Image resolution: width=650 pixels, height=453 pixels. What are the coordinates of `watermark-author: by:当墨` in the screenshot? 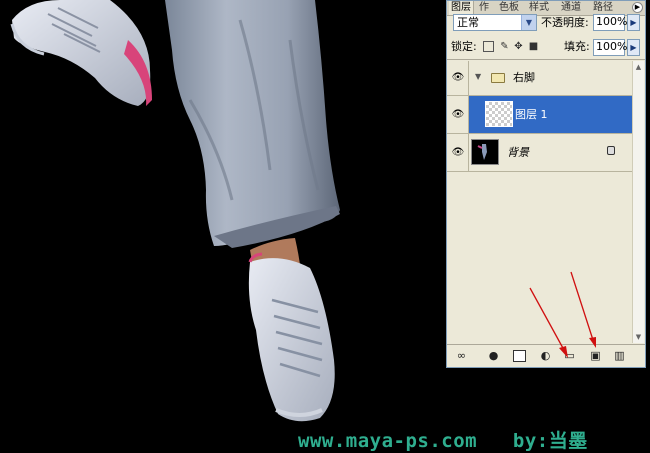 It's located at (550, 441).